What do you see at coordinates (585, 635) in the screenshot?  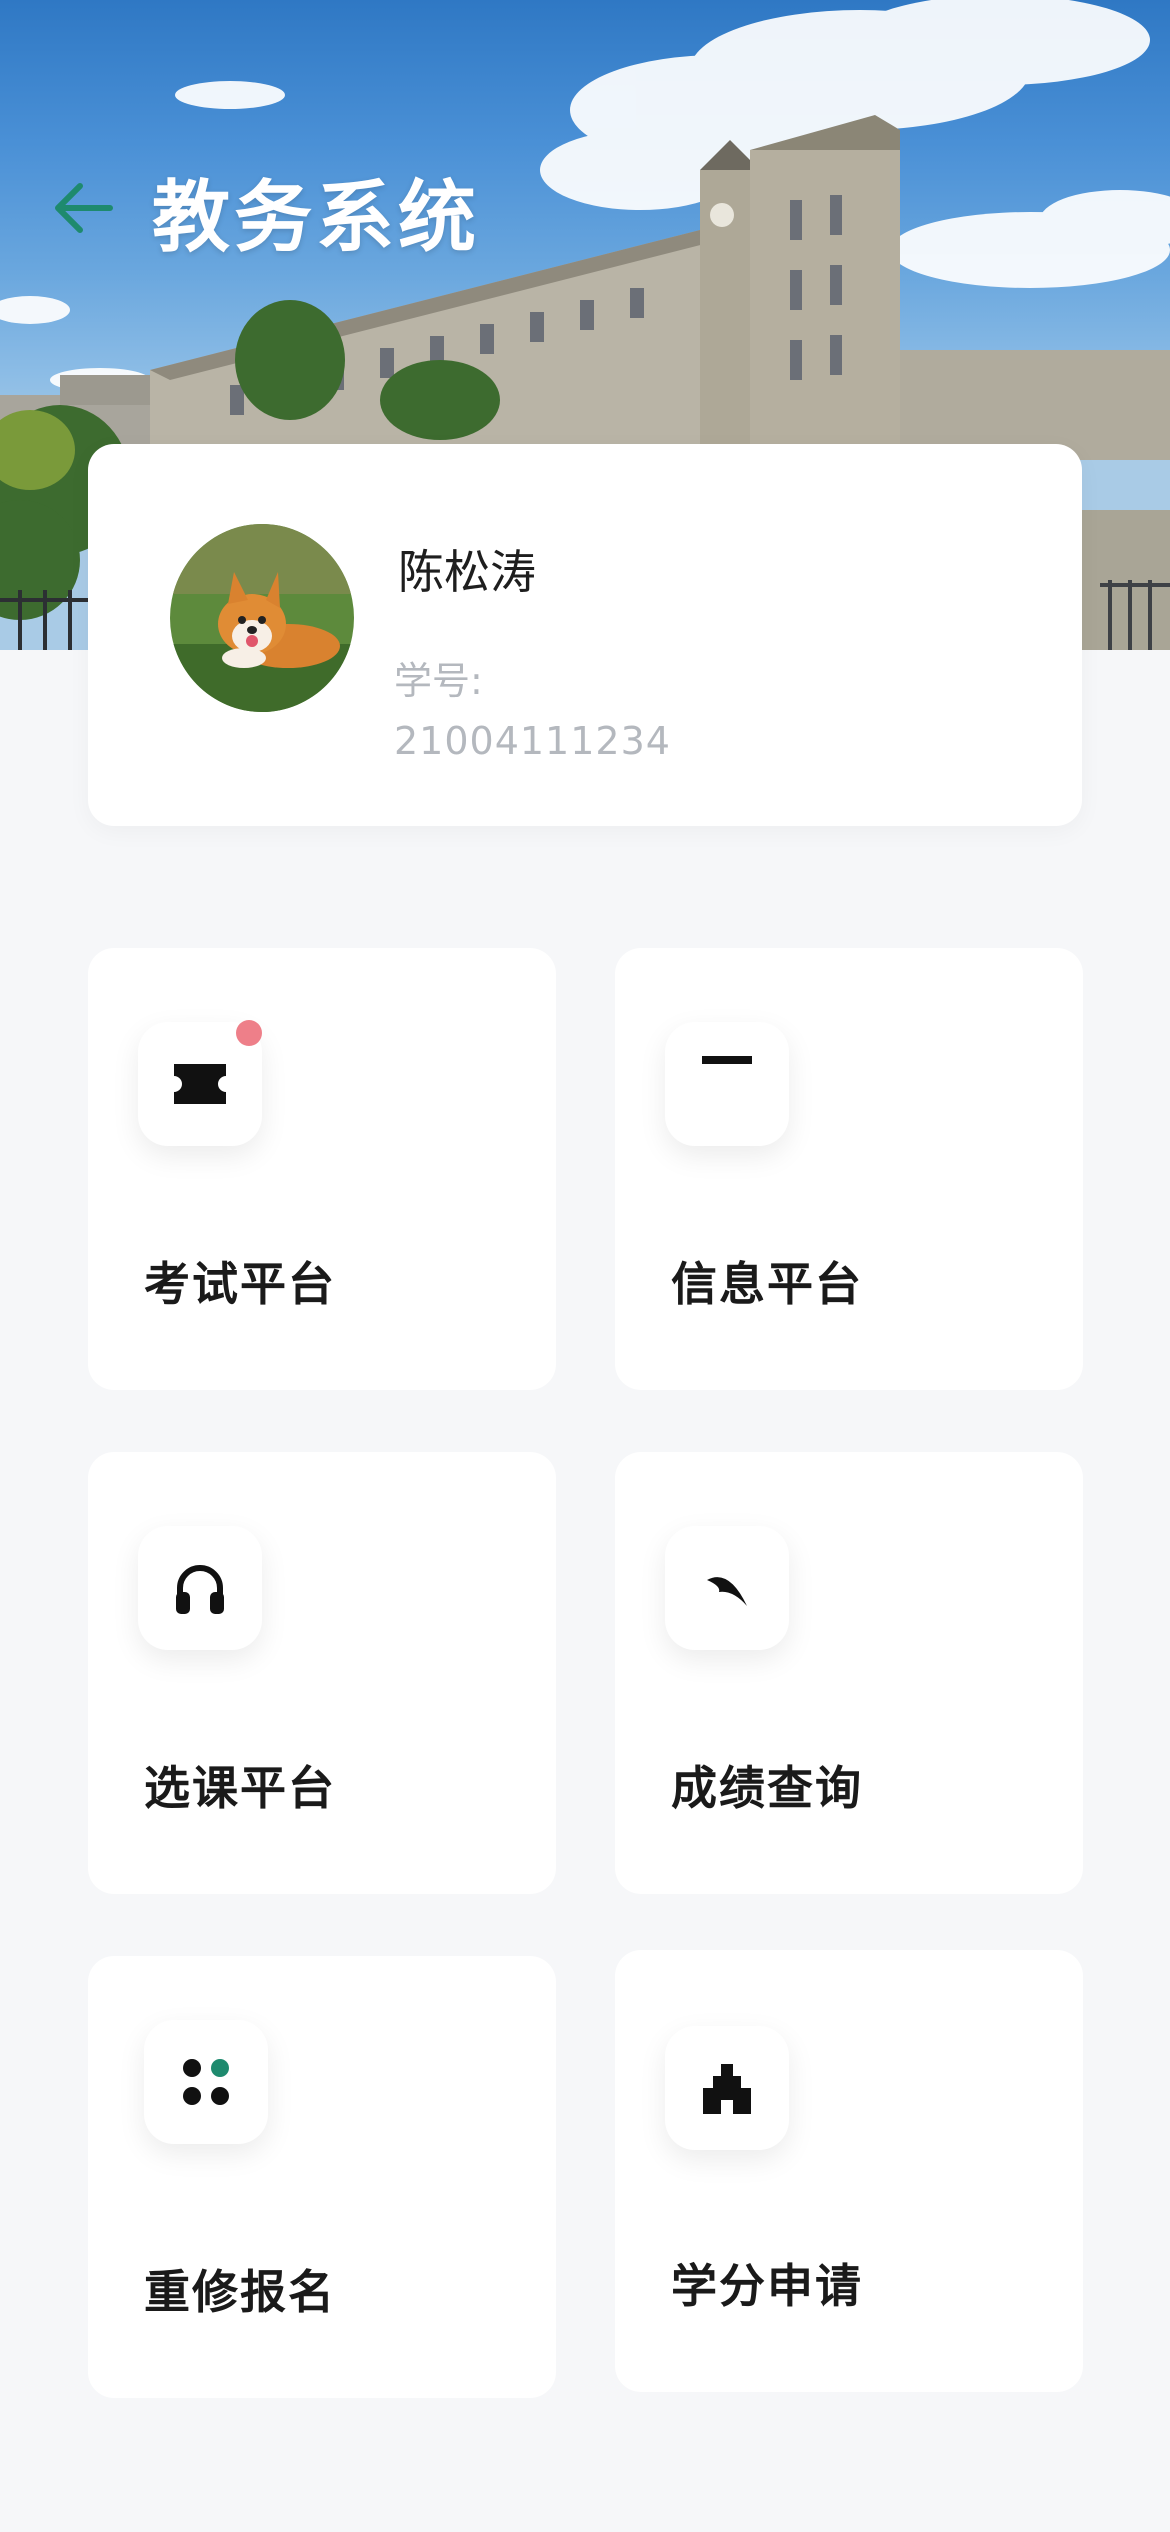 I see `profile-card: 陈松涛 学号: 21004111234` at bounding box center [585, 635].